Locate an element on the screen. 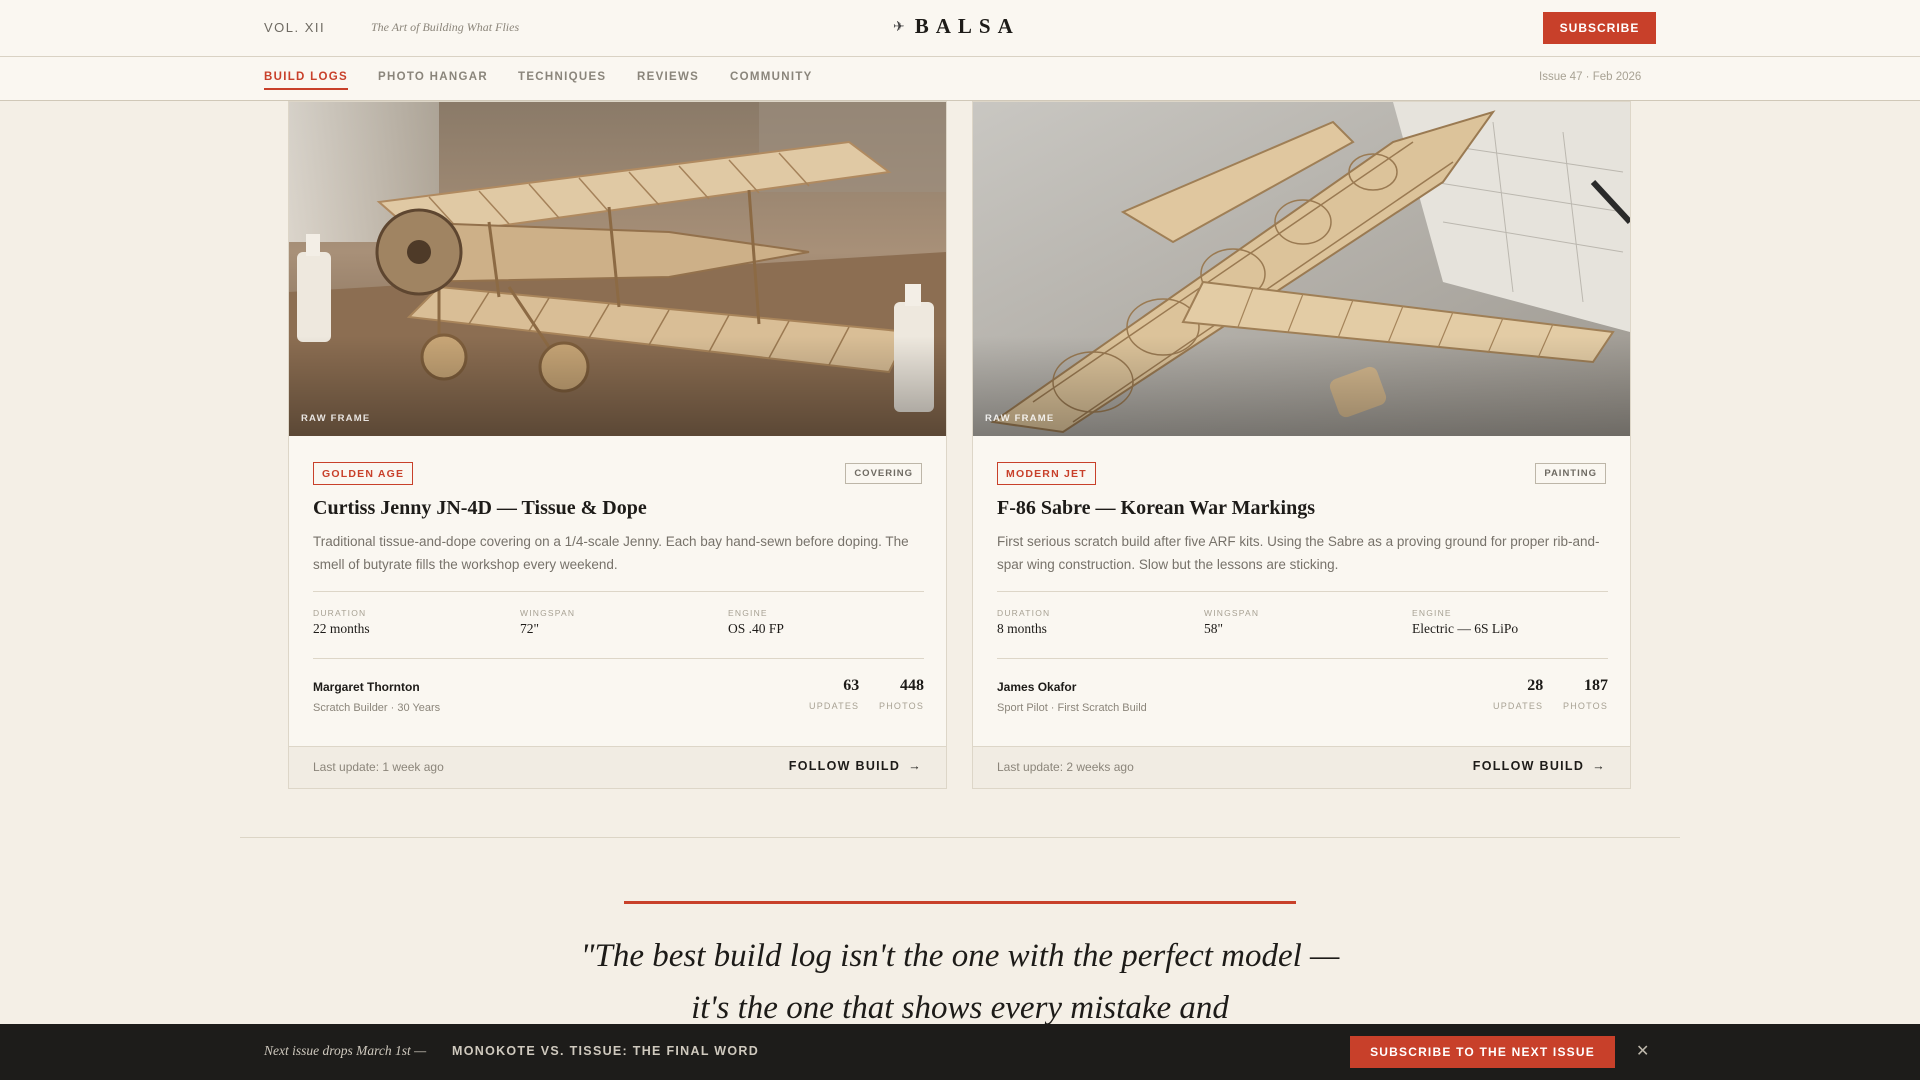  stat-value: 187 is located at coordinates (1596, 685).